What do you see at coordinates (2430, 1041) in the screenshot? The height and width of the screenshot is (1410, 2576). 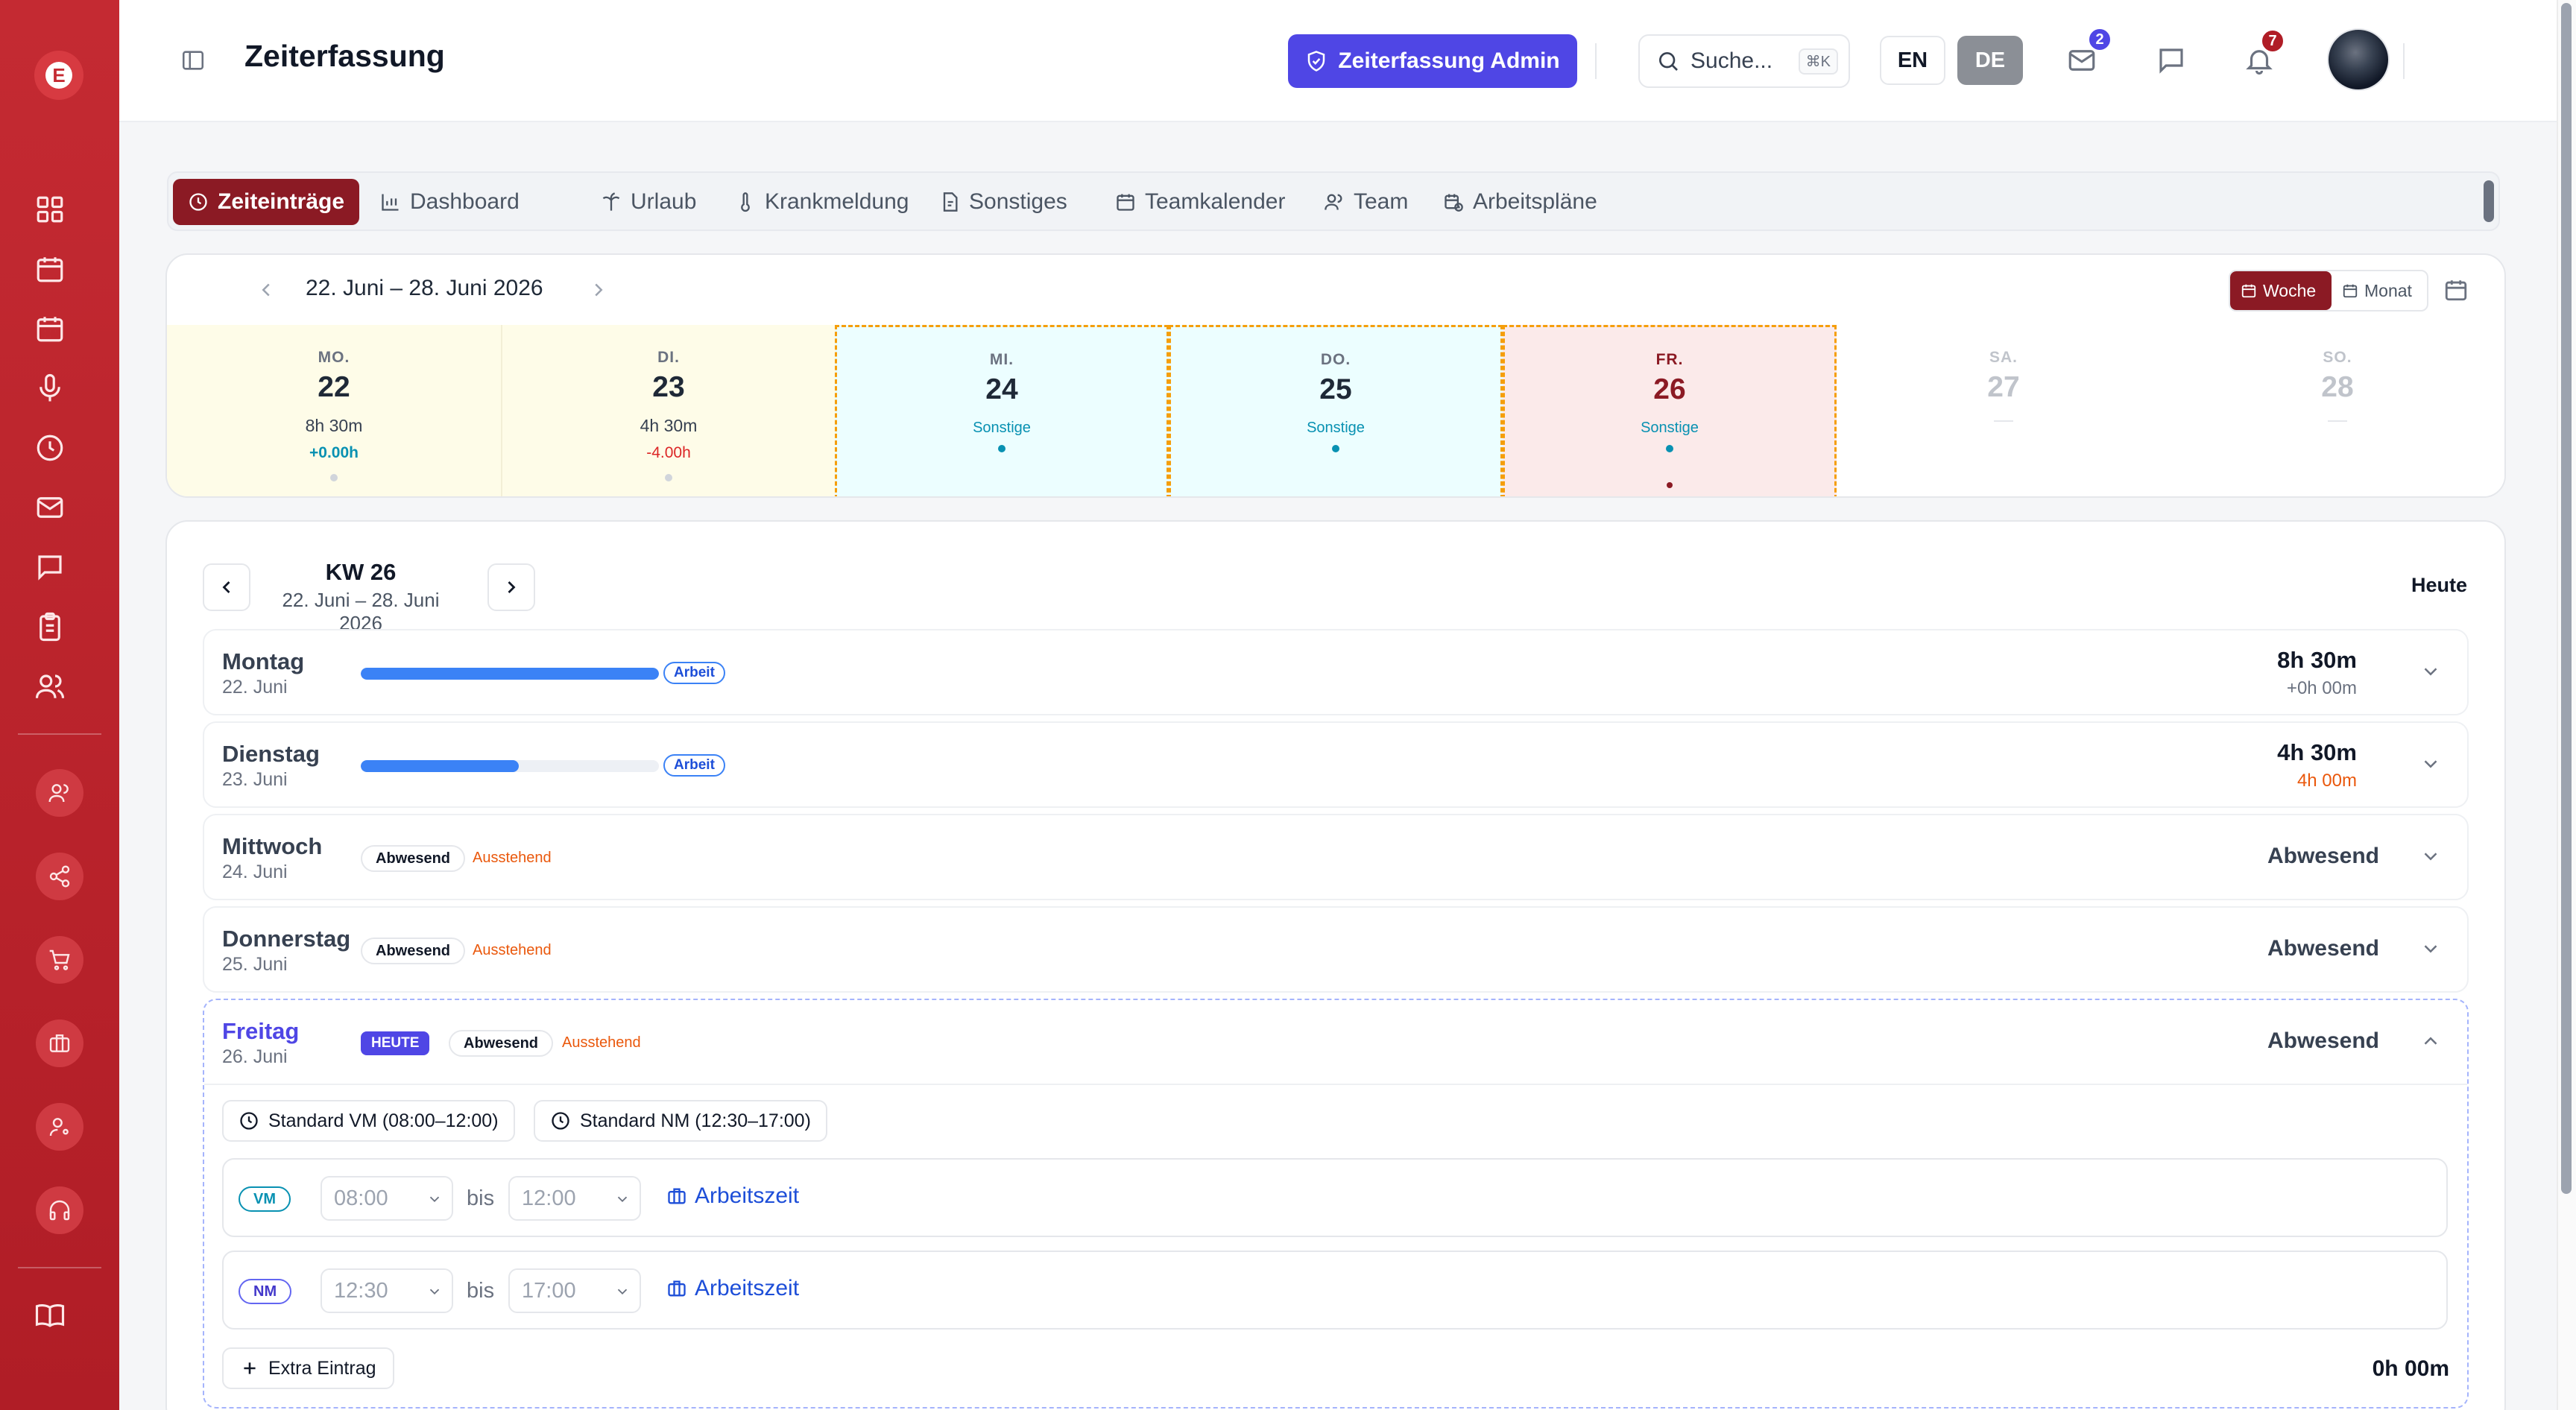 I see `chevron-up-icon` at bounding box center [2430, 1041].